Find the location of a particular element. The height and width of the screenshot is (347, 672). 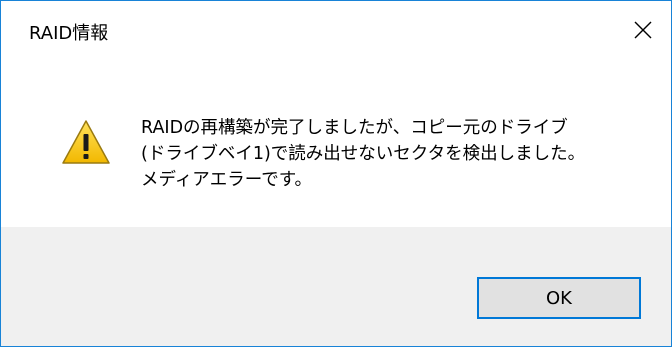

message-line: RAIDの再構築が完了しましたが、コピー元のドライブ is located at coordinates (354, 128).